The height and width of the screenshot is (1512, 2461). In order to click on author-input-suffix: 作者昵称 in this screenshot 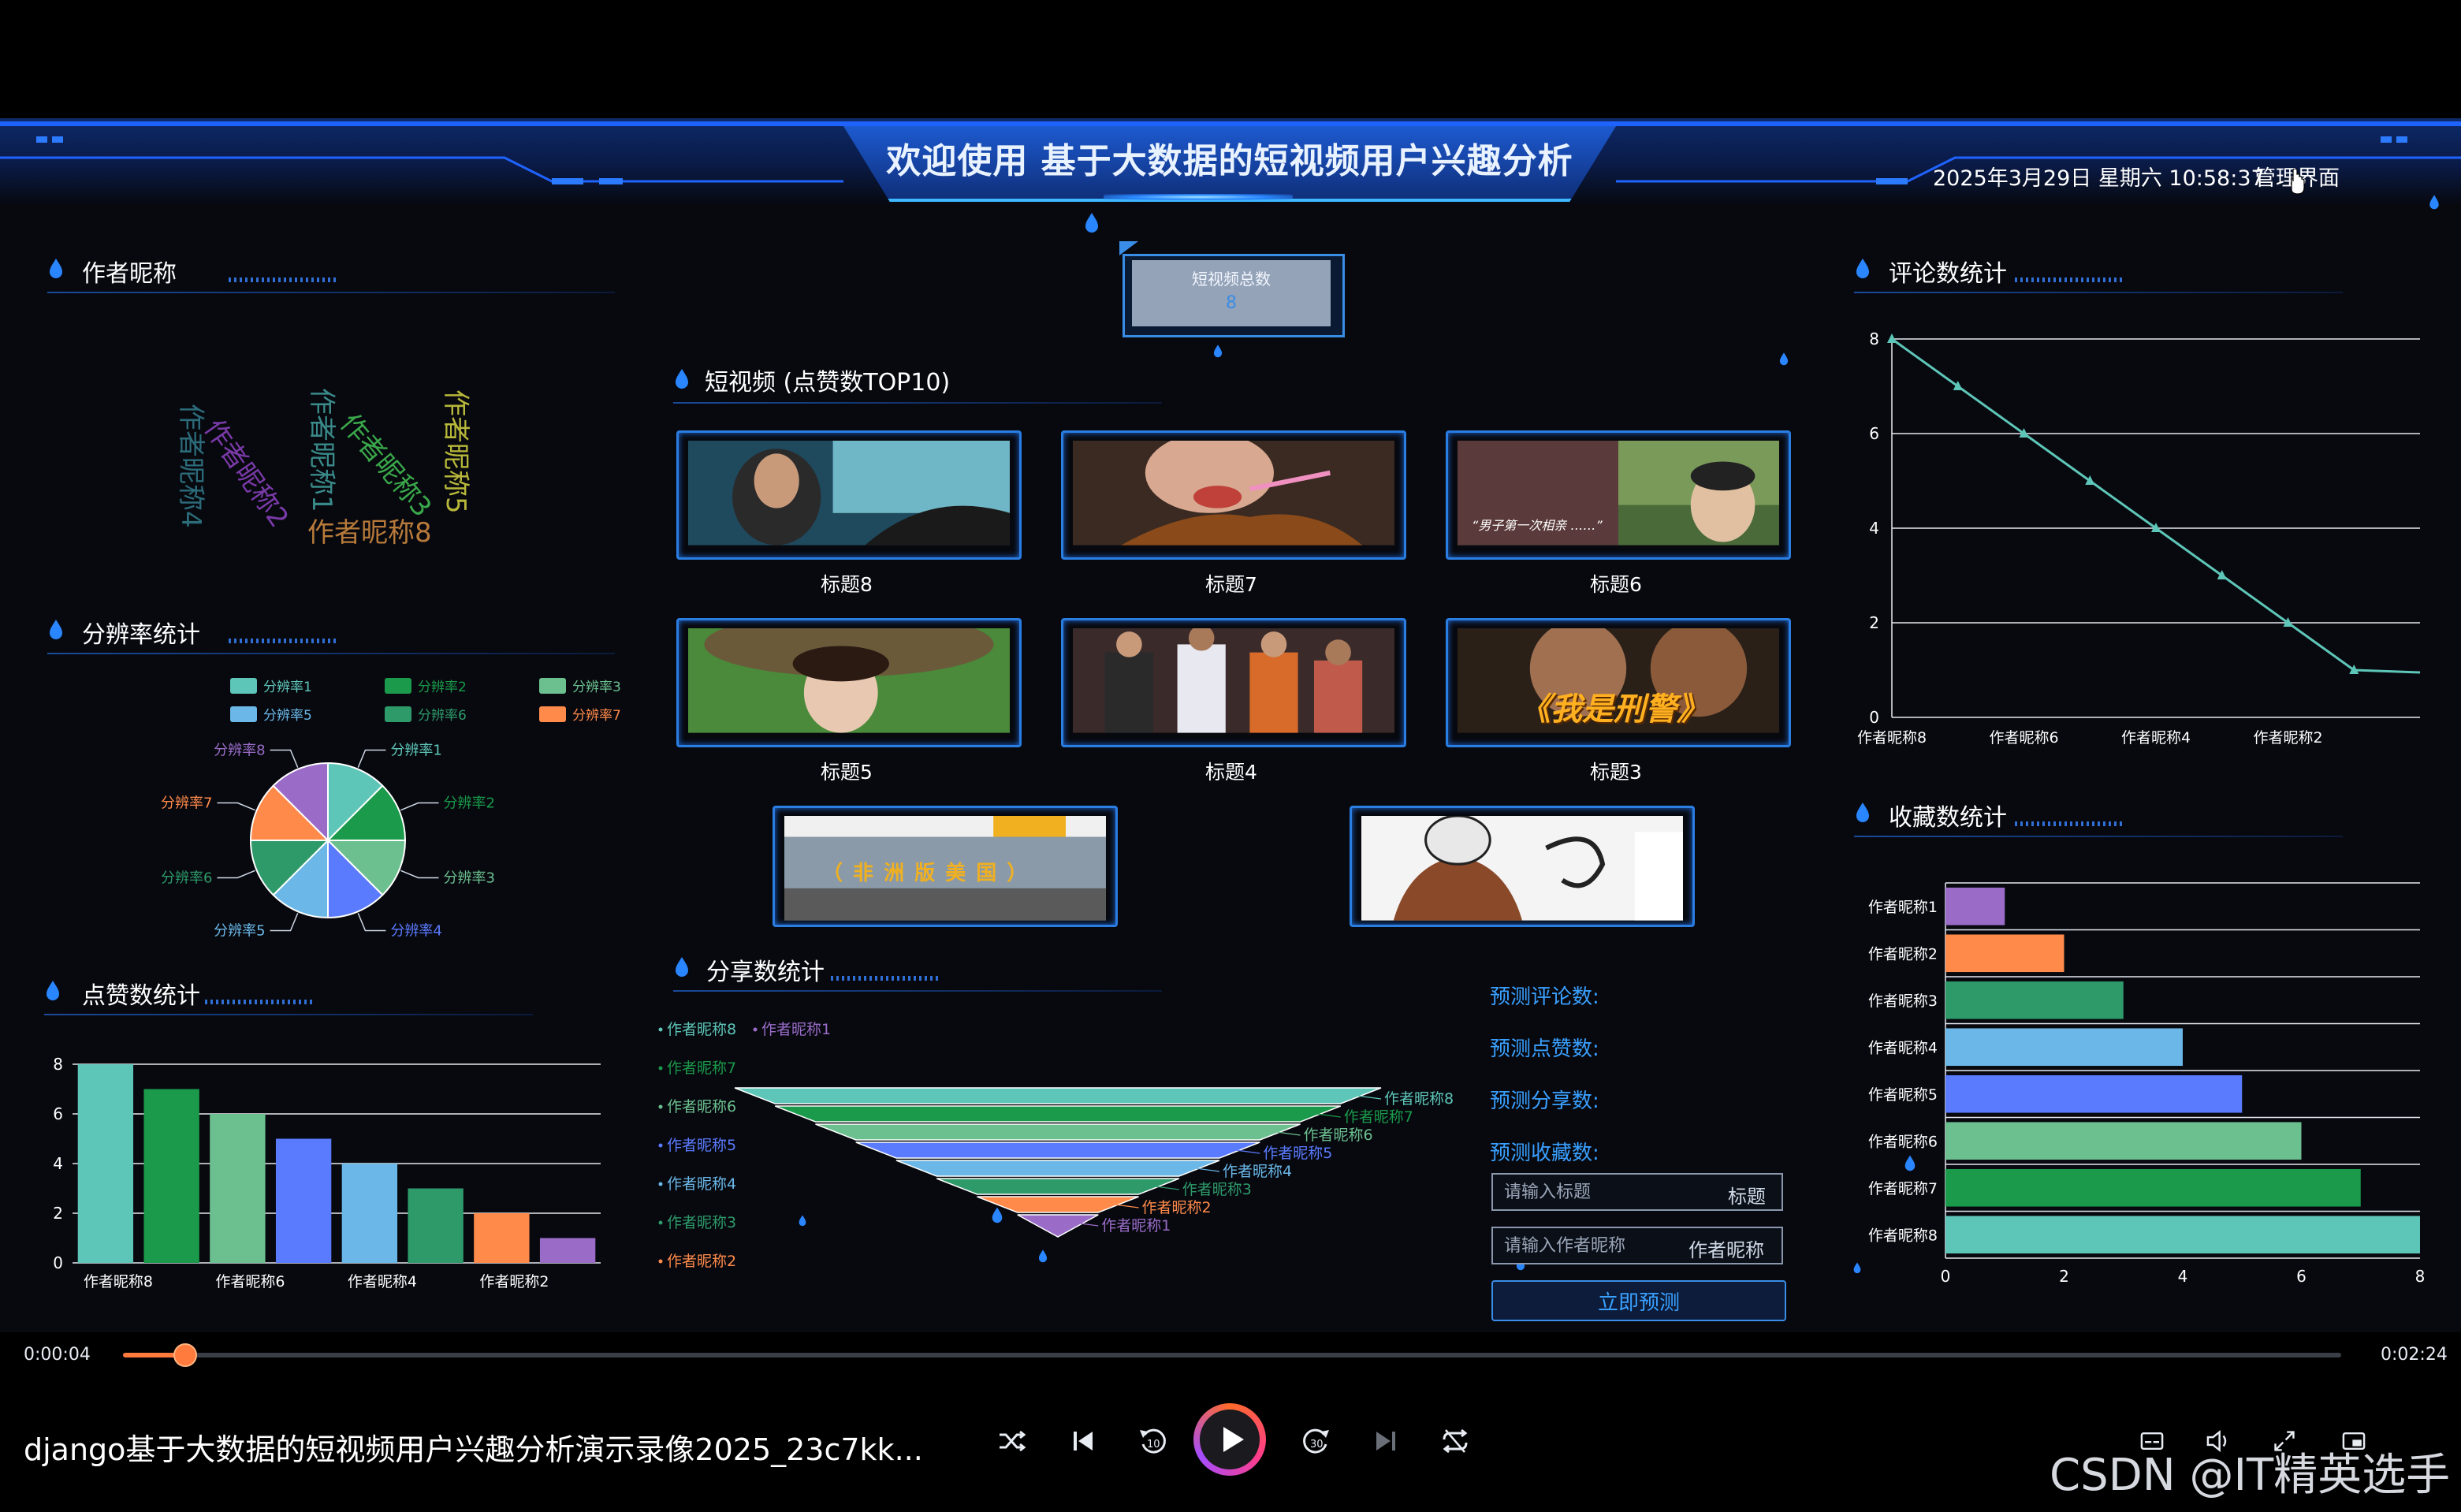, I will do `click(1726, 1250)`.